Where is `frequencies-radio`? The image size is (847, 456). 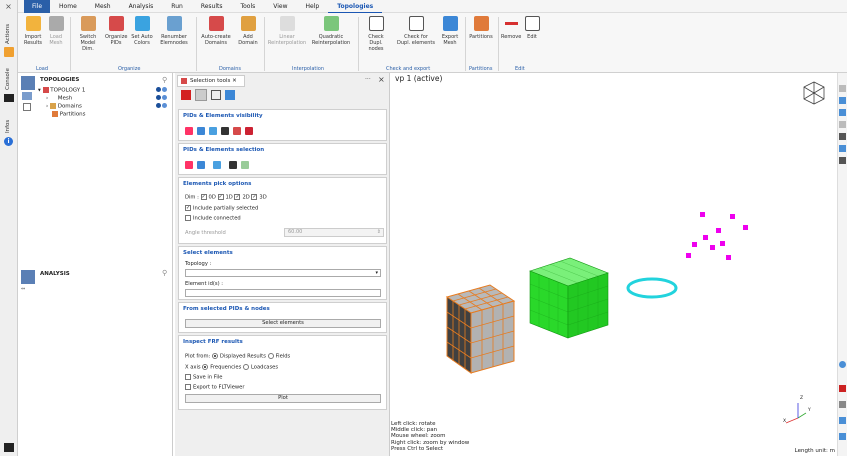
frequencies-radio is located at coordinates (205, 367).